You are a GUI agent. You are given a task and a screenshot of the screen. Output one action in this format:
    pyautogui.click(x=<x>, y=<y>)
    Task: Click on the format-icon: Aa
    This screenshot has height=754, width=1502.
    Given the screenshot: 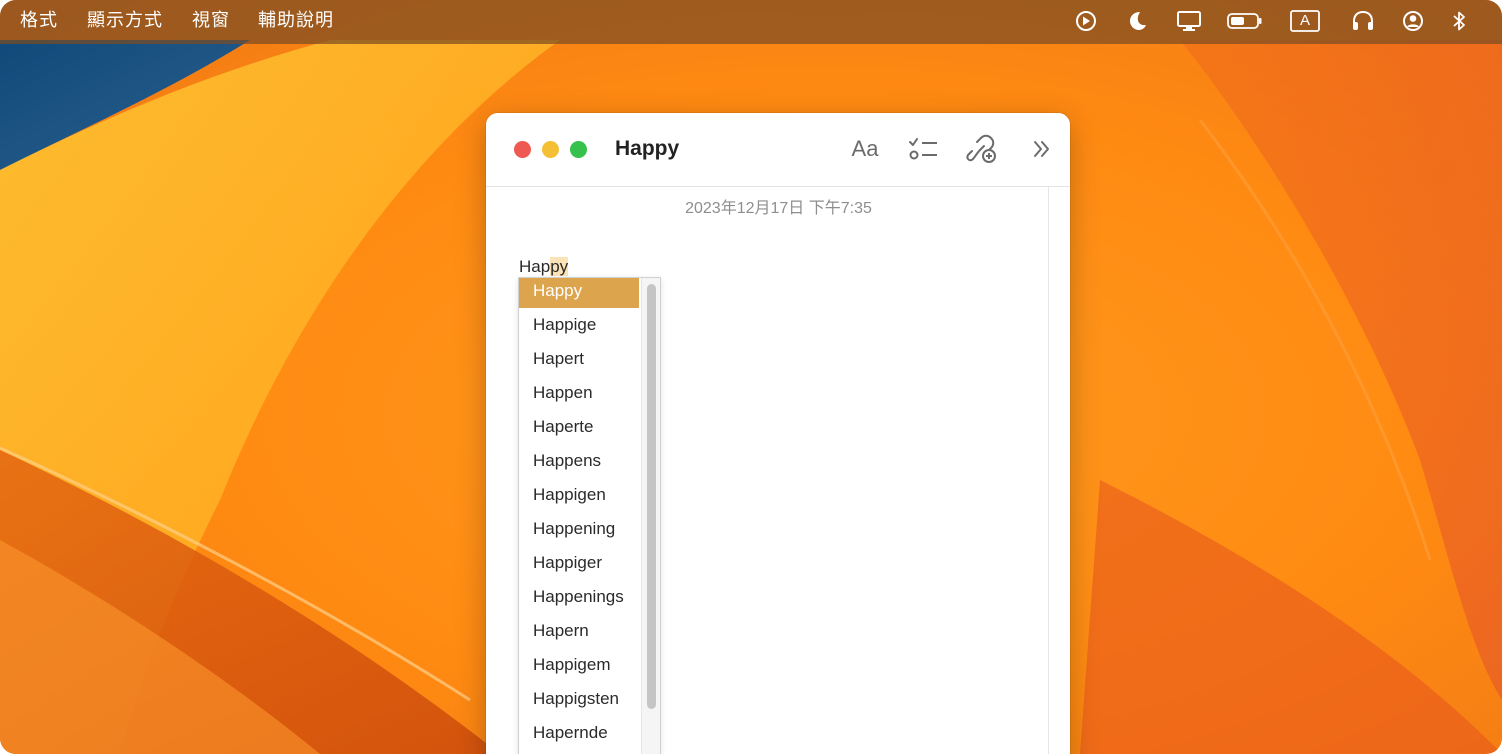 What is the action you would take?
    pyautogui.click(x=865, y=148)
    